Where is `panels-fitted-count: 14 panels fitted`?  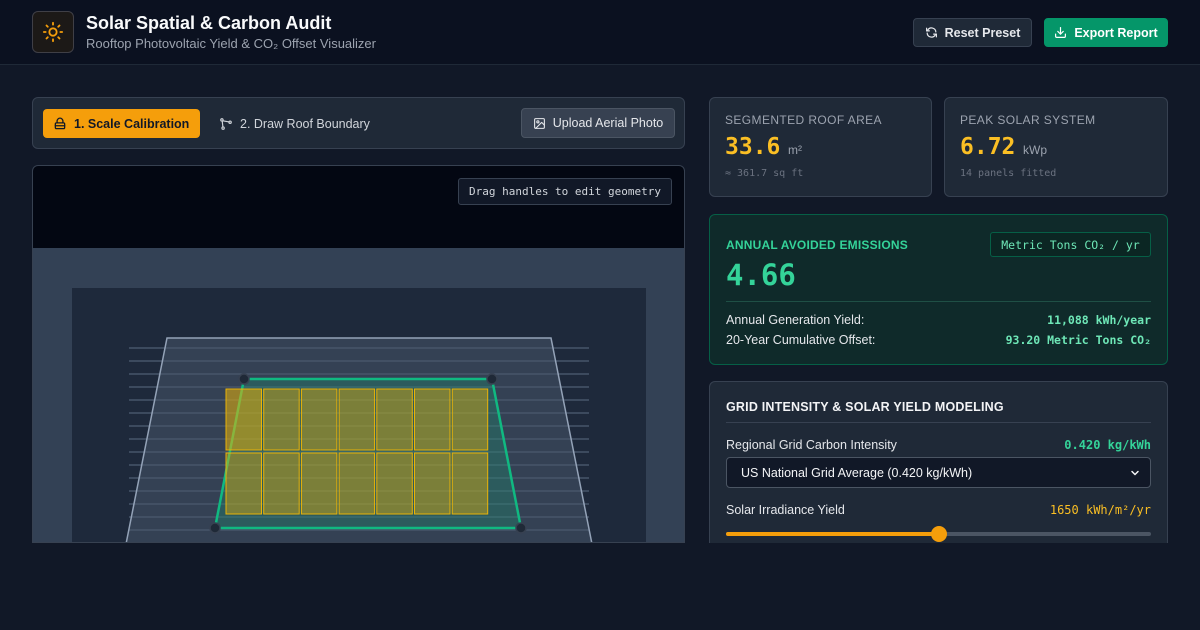 panels-fitted-count: 14 panels fitted is located at coordinates (1008, 173).